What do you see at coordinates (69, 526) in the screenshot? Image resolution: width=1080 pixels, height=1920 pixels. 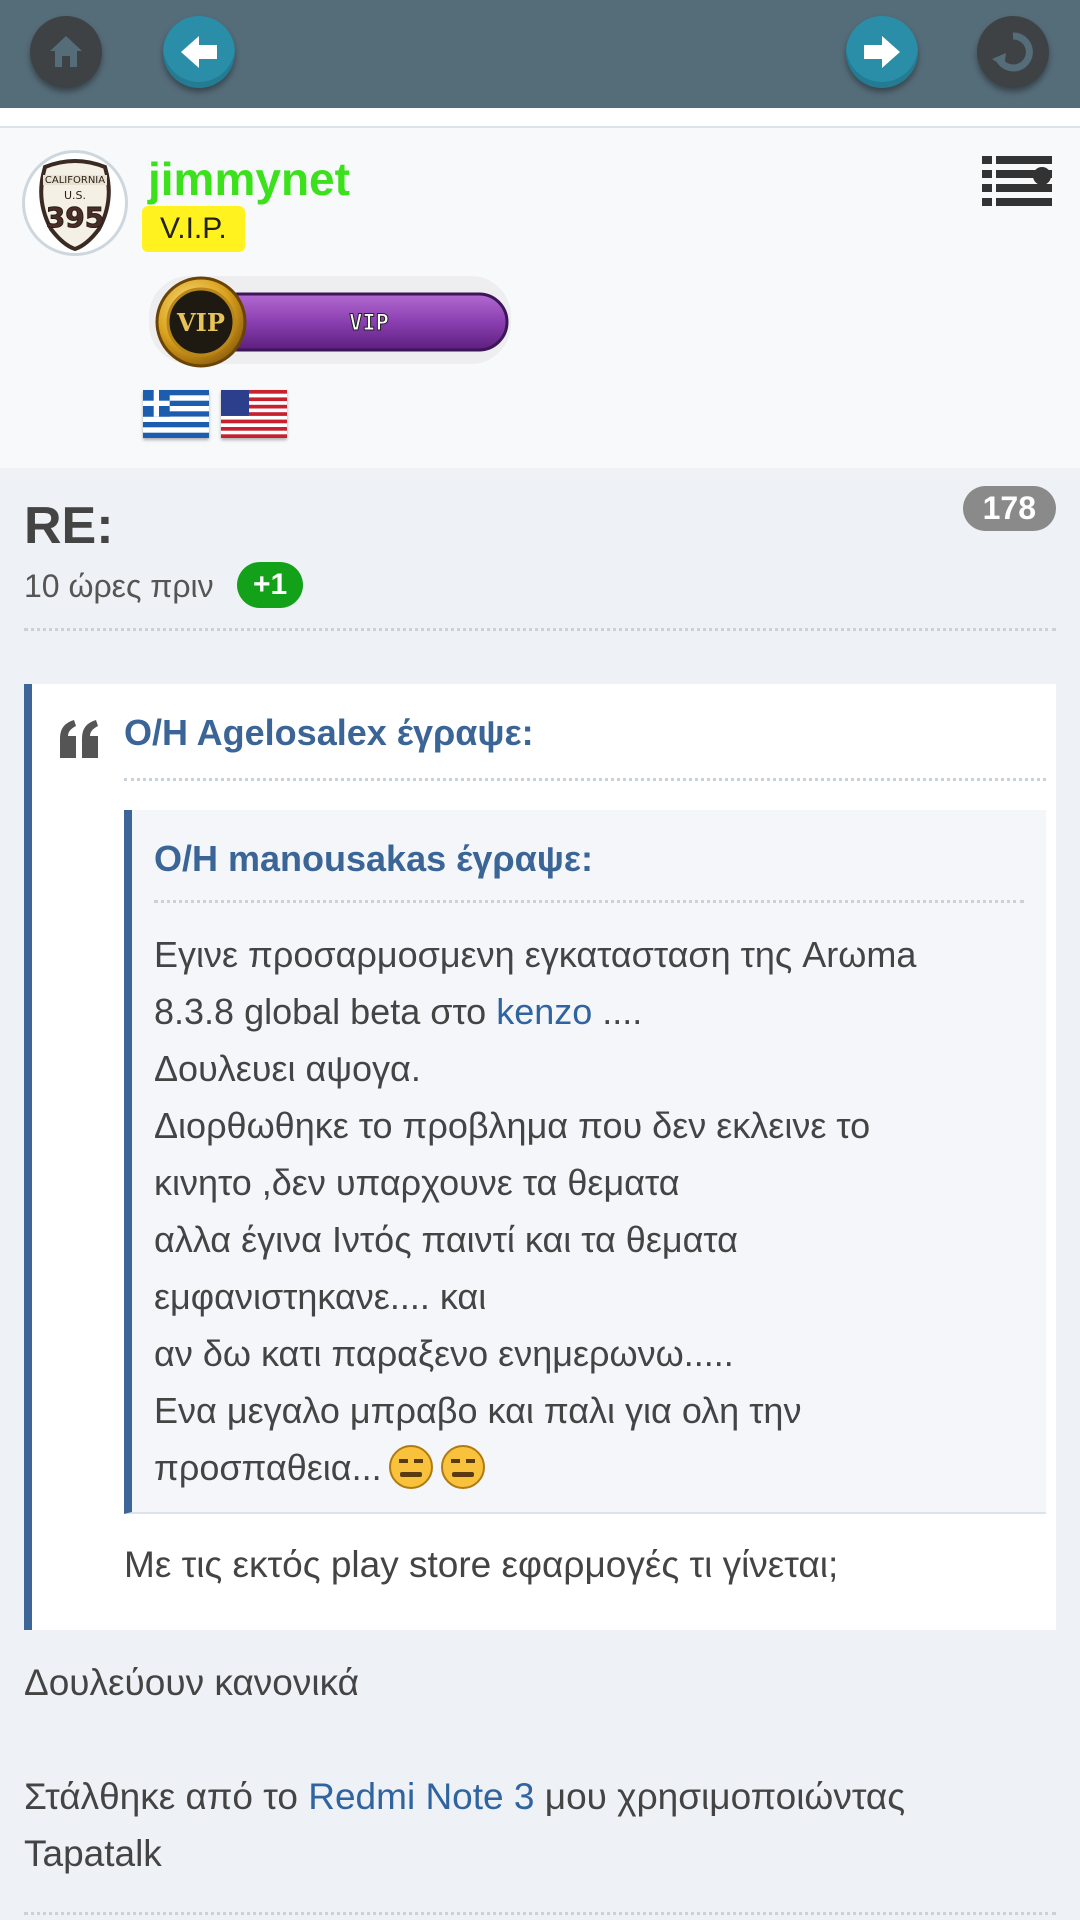 I see `post-title: RE:` at bounding box center [69, 526].